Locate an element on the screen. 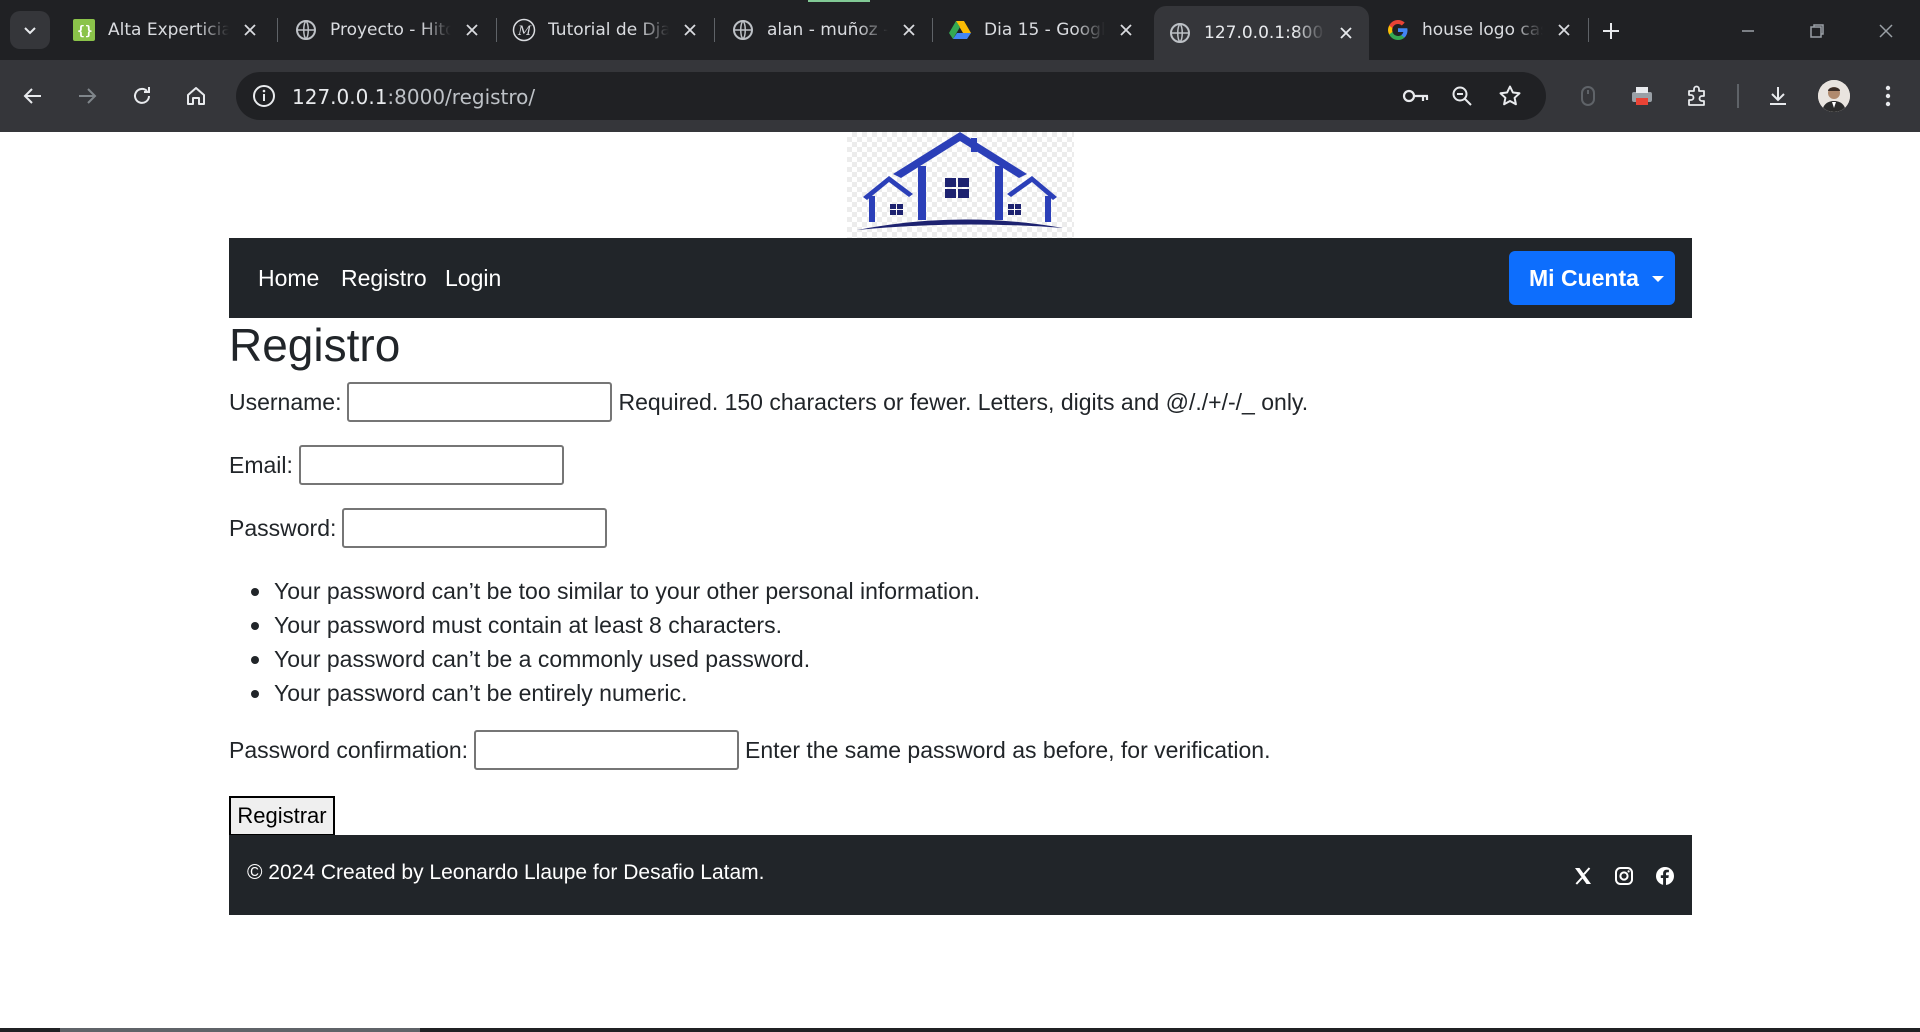 This screenshot has width=1920, height=1032. house-logo-icon is located at coordinates (960, 181).